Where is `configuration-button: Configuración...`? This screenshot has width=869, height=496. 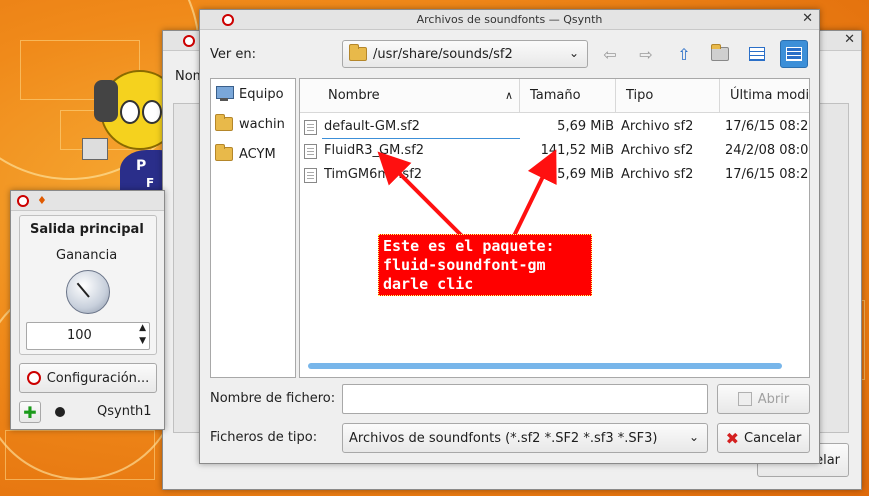
configuration-button: Configuración... is located at coordinates (88, 378).